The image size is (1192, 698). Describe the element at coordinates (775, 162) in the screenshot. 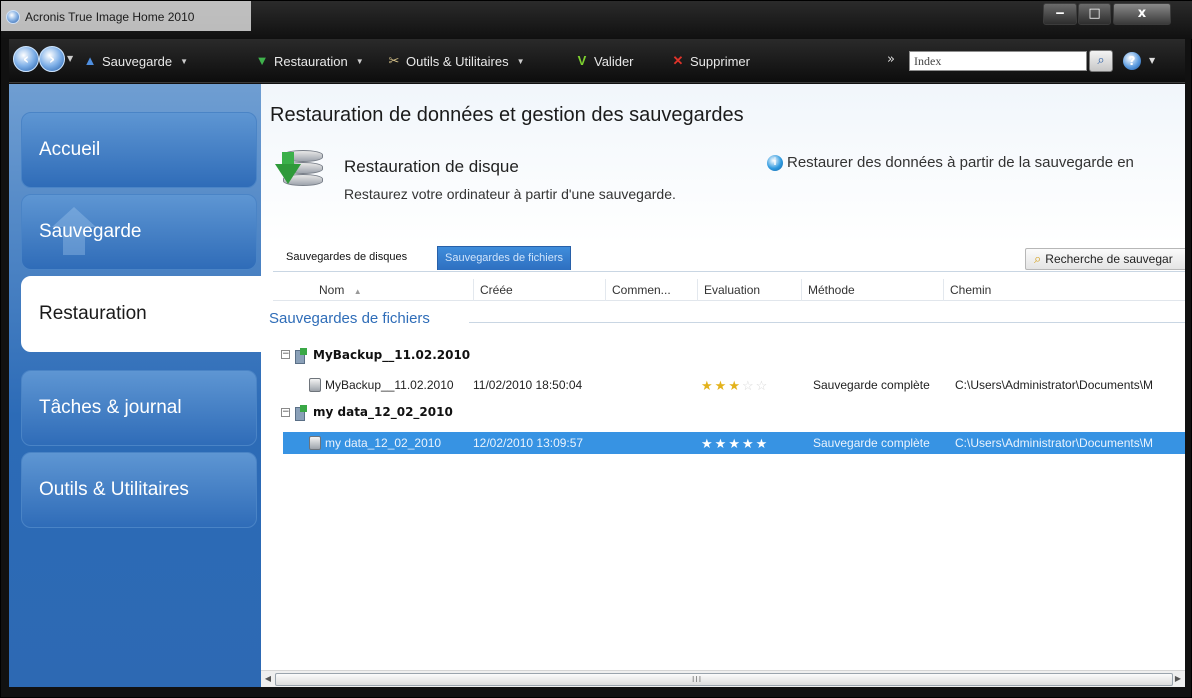

I see `info-icon: i` at that location.